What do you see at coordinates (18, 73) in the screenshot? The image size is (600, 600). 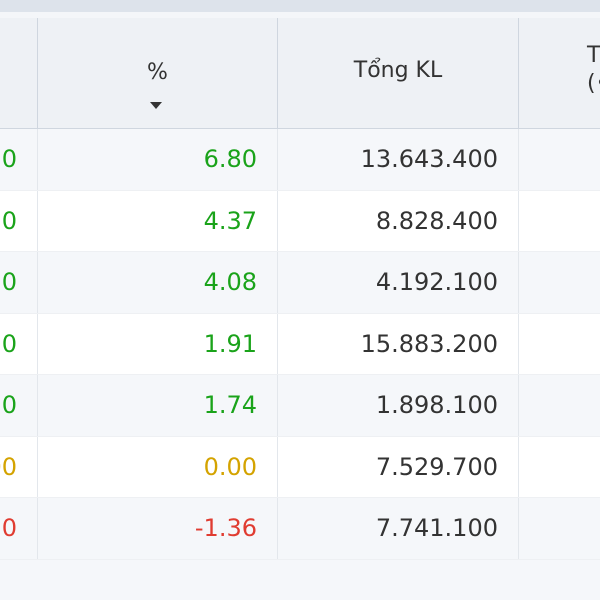 I see `header-cell-truncated` at bounding box center [18, 73].